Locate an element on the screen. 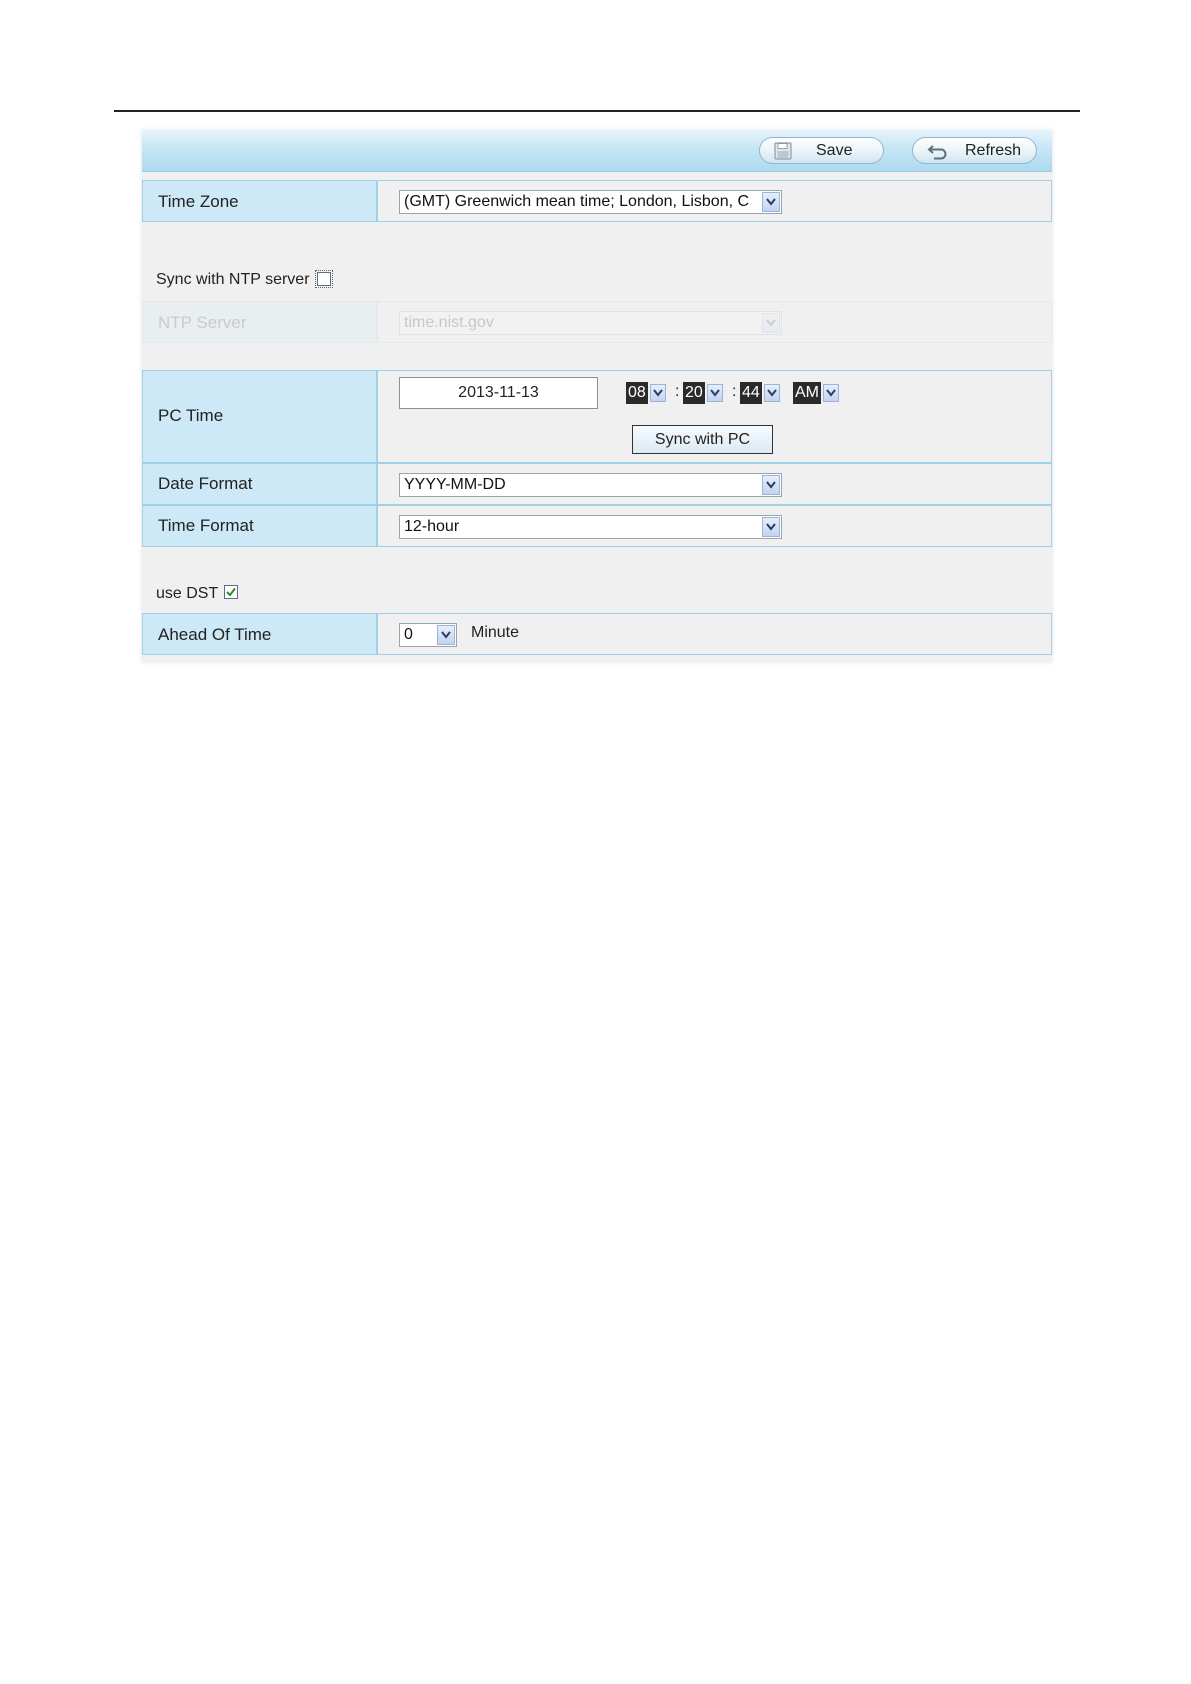 The width and height of the screenshot is (1191, 1684). refresh-label: Refresh is located at coordinates (993, 150).